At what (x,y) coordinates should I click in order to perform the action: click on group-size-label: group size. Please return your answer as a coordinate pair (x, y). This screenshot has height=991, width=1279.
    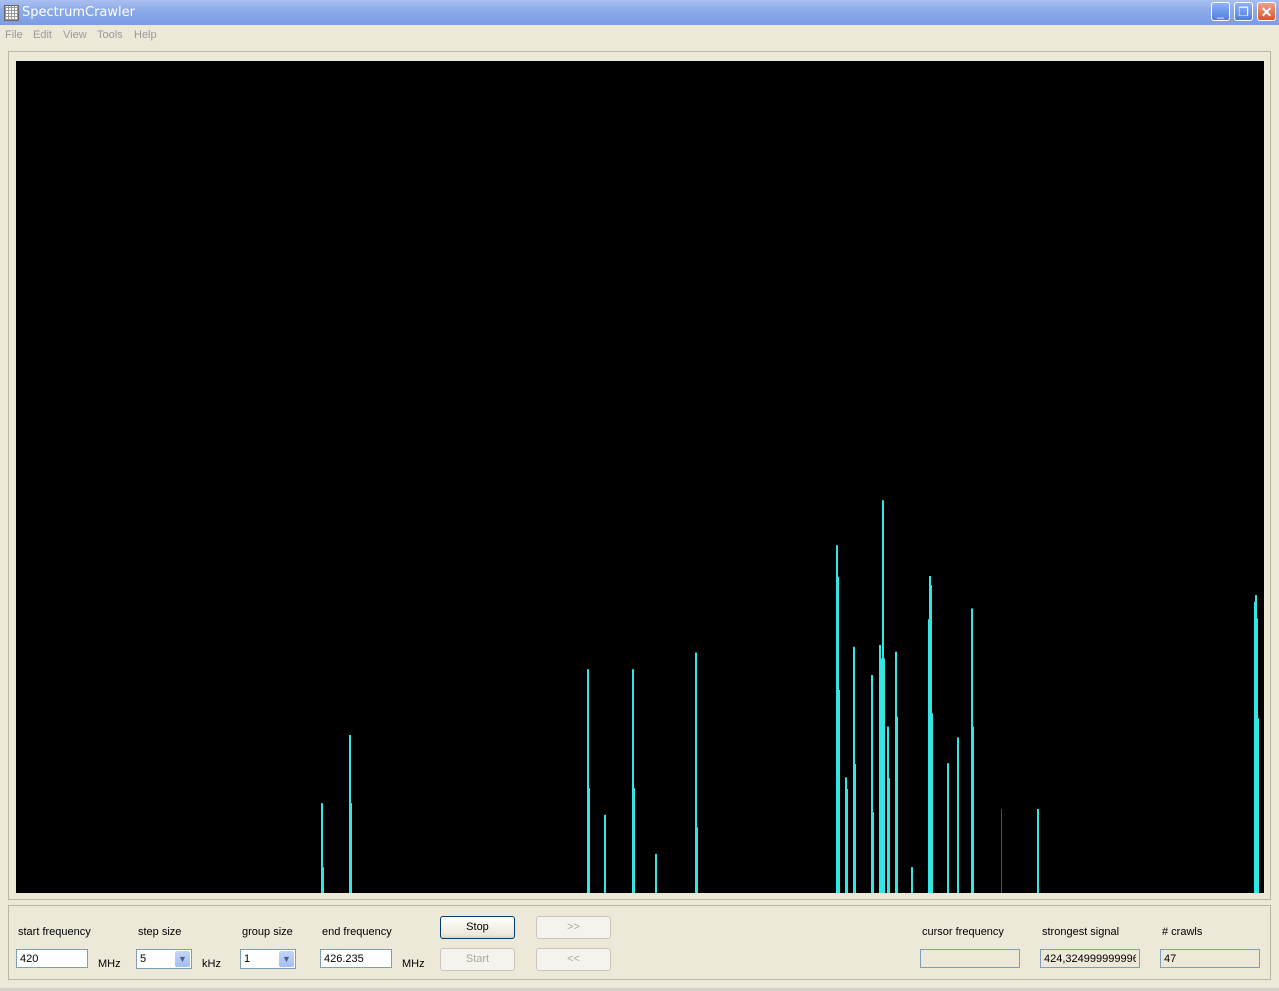
    Looking at the image, I should click on (267, 932).